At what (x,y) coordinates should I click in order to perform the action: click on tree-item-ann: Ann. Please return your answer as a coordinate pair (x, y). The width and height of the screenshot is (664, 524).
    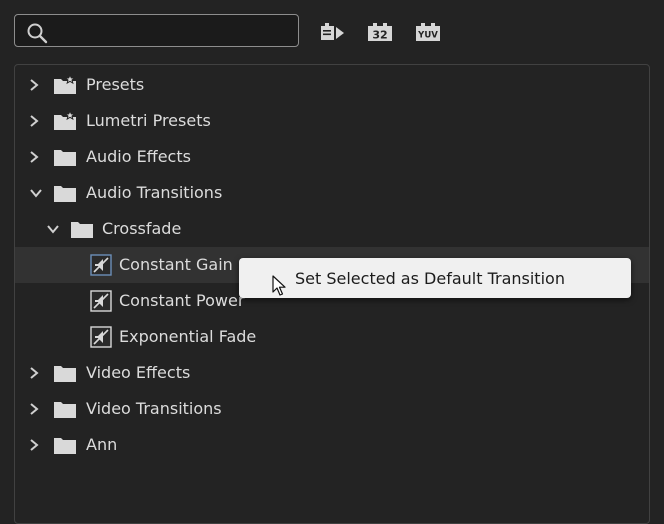
    Looking at the image, I should click on (332, 445).